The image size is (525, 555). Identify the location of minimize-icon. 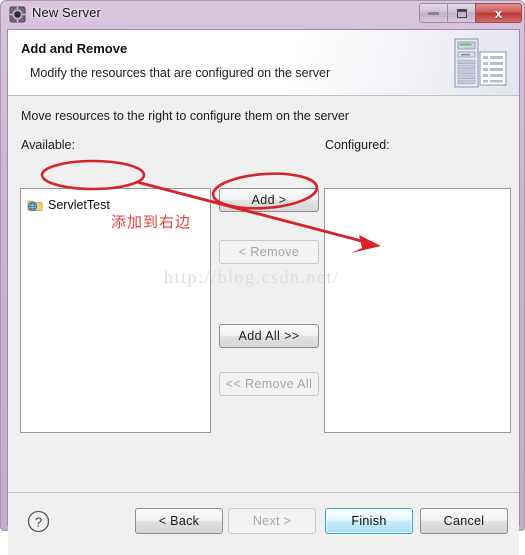
(433, 13).